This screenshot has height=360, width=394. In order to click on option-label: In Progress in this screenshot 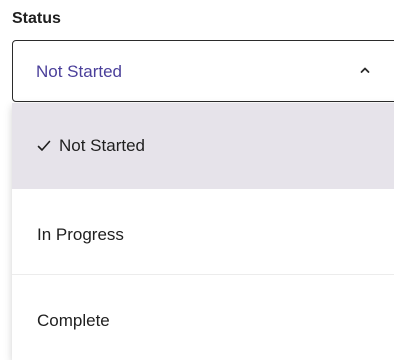, I will do `click(80, 234)`.